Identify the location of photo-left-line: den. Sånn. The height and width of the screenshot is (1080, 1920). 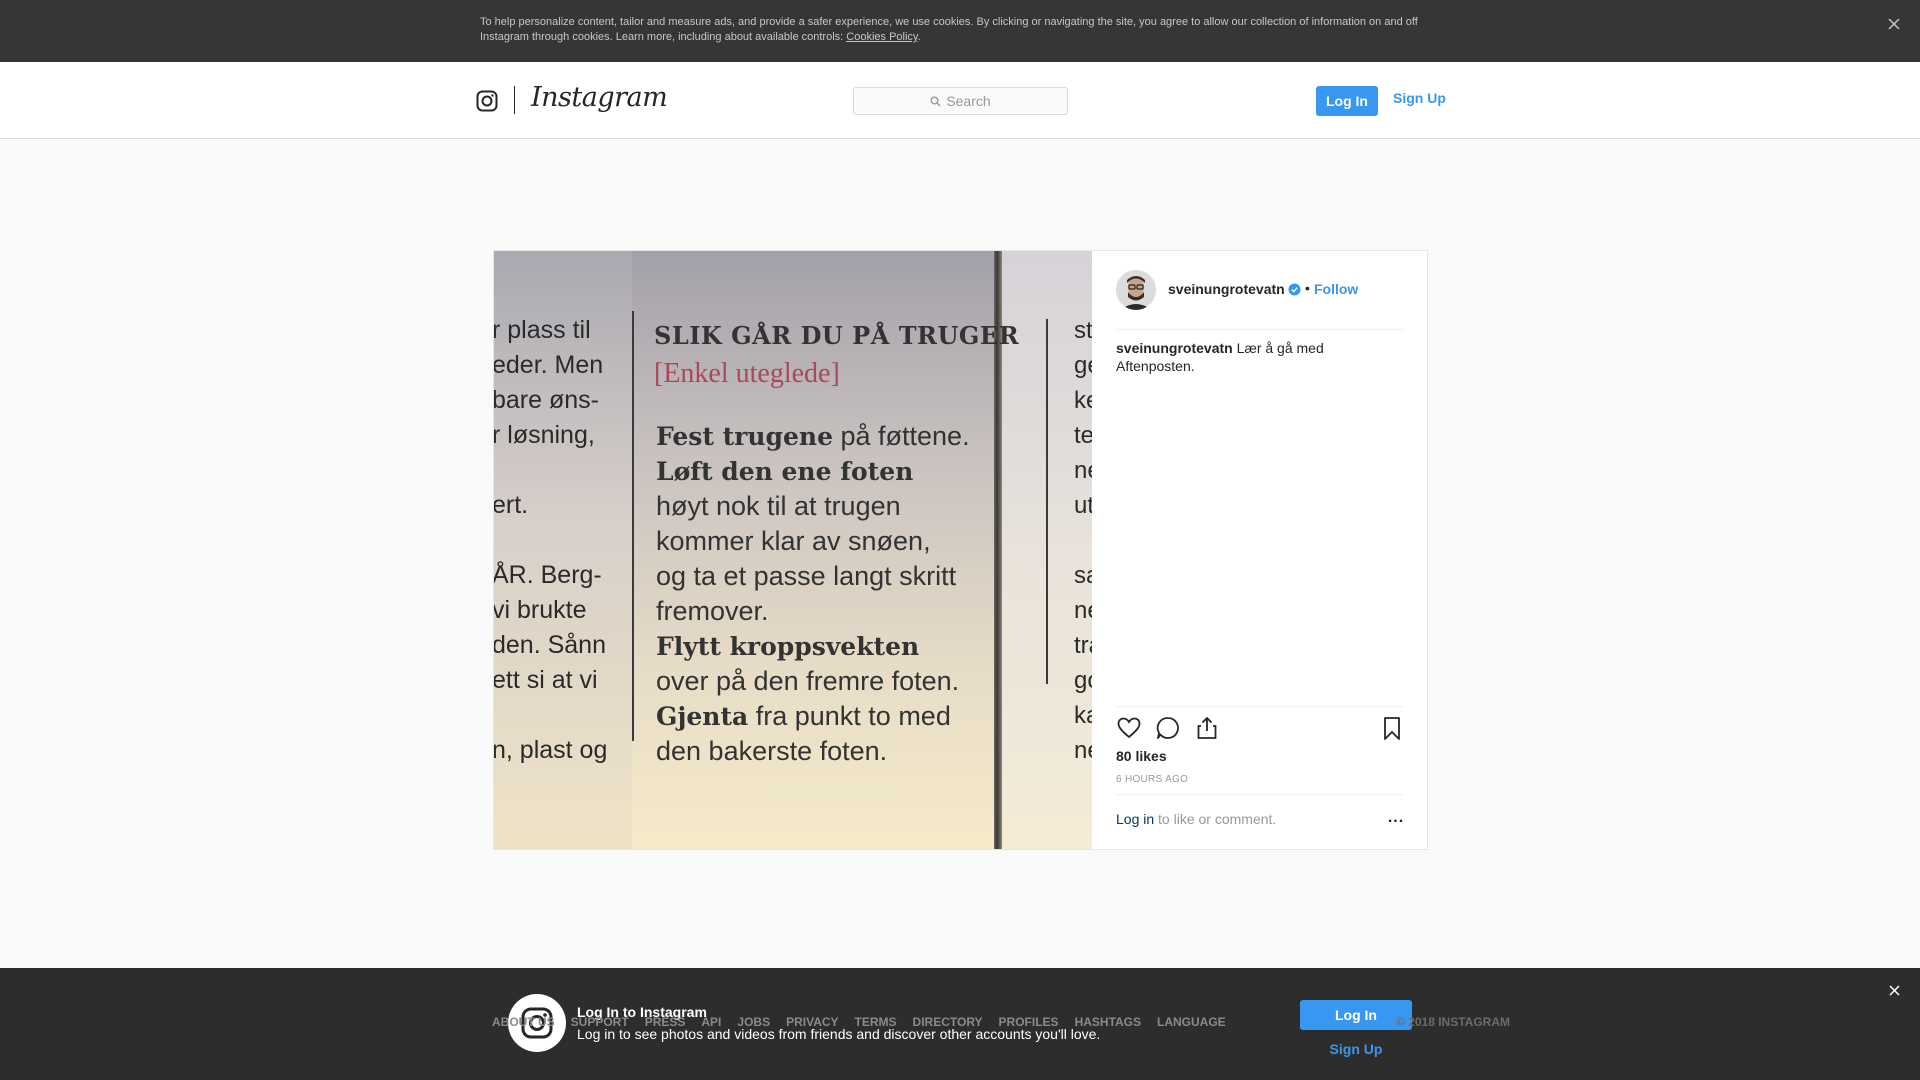
(550, 645).